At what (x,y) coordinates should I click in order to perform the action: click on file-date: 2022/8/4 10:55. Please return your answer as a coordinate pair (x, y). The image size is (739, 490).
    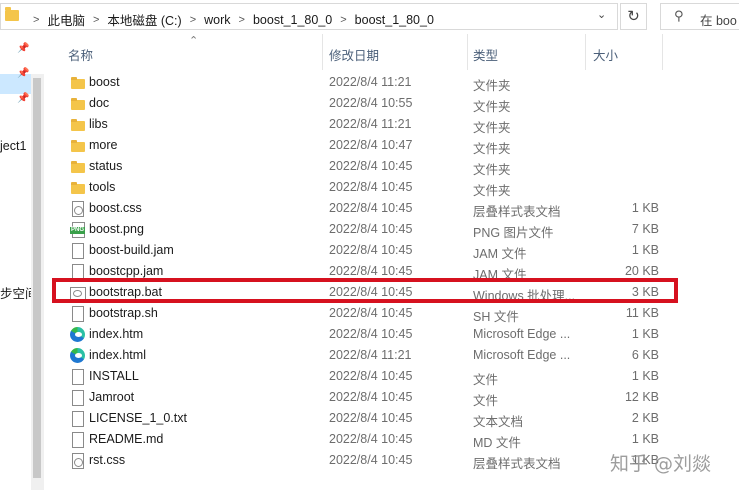
    Looking at the image, I should click on (371, 103).